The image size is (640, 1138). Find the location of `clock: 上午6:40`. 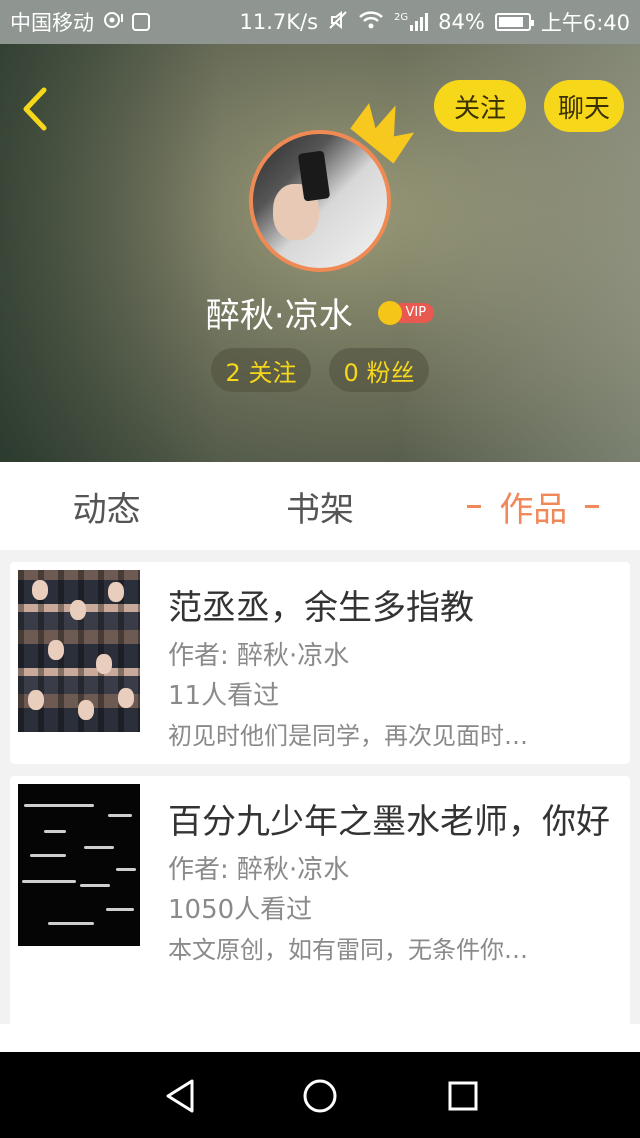

clock: 上午6:40 is located at coordinates (585, 23).